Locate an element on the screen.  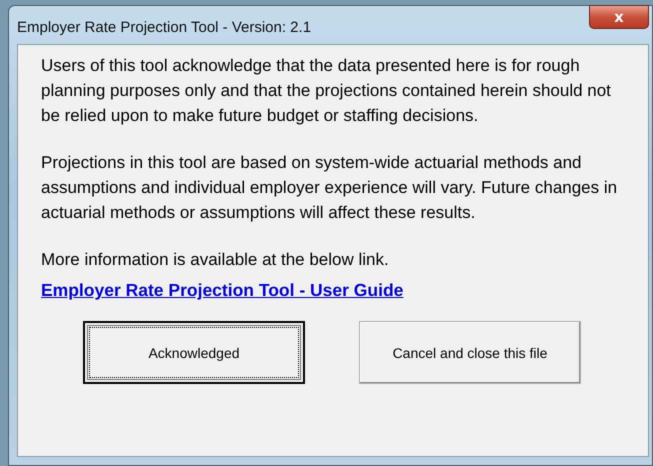
notice-paragraph: More information is available at the below link. is located at coordinates (215, 260).